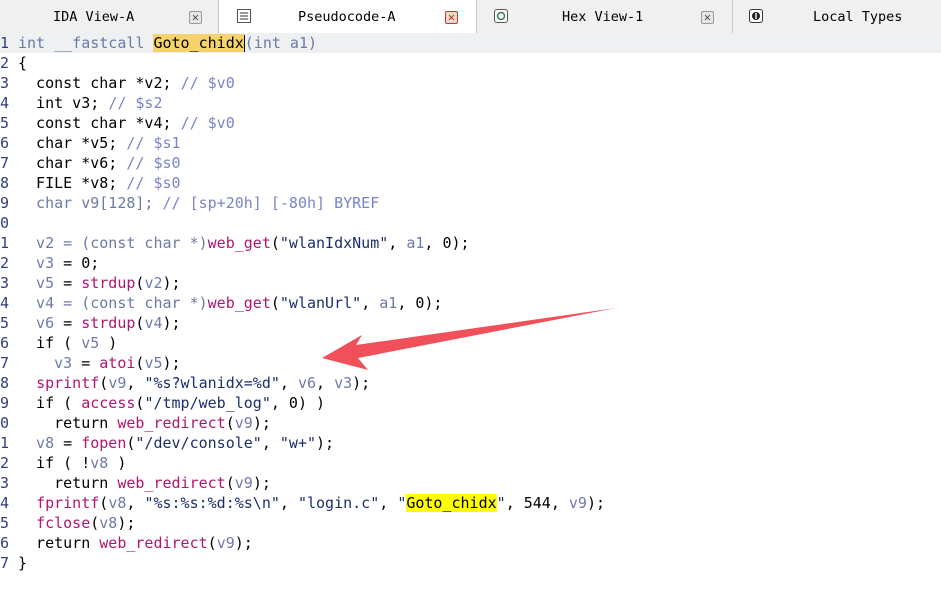 The image size is (941, 611). Describe the element at coordinates (36, 283) in the screenshot. I see `code-token: v5` at that location.